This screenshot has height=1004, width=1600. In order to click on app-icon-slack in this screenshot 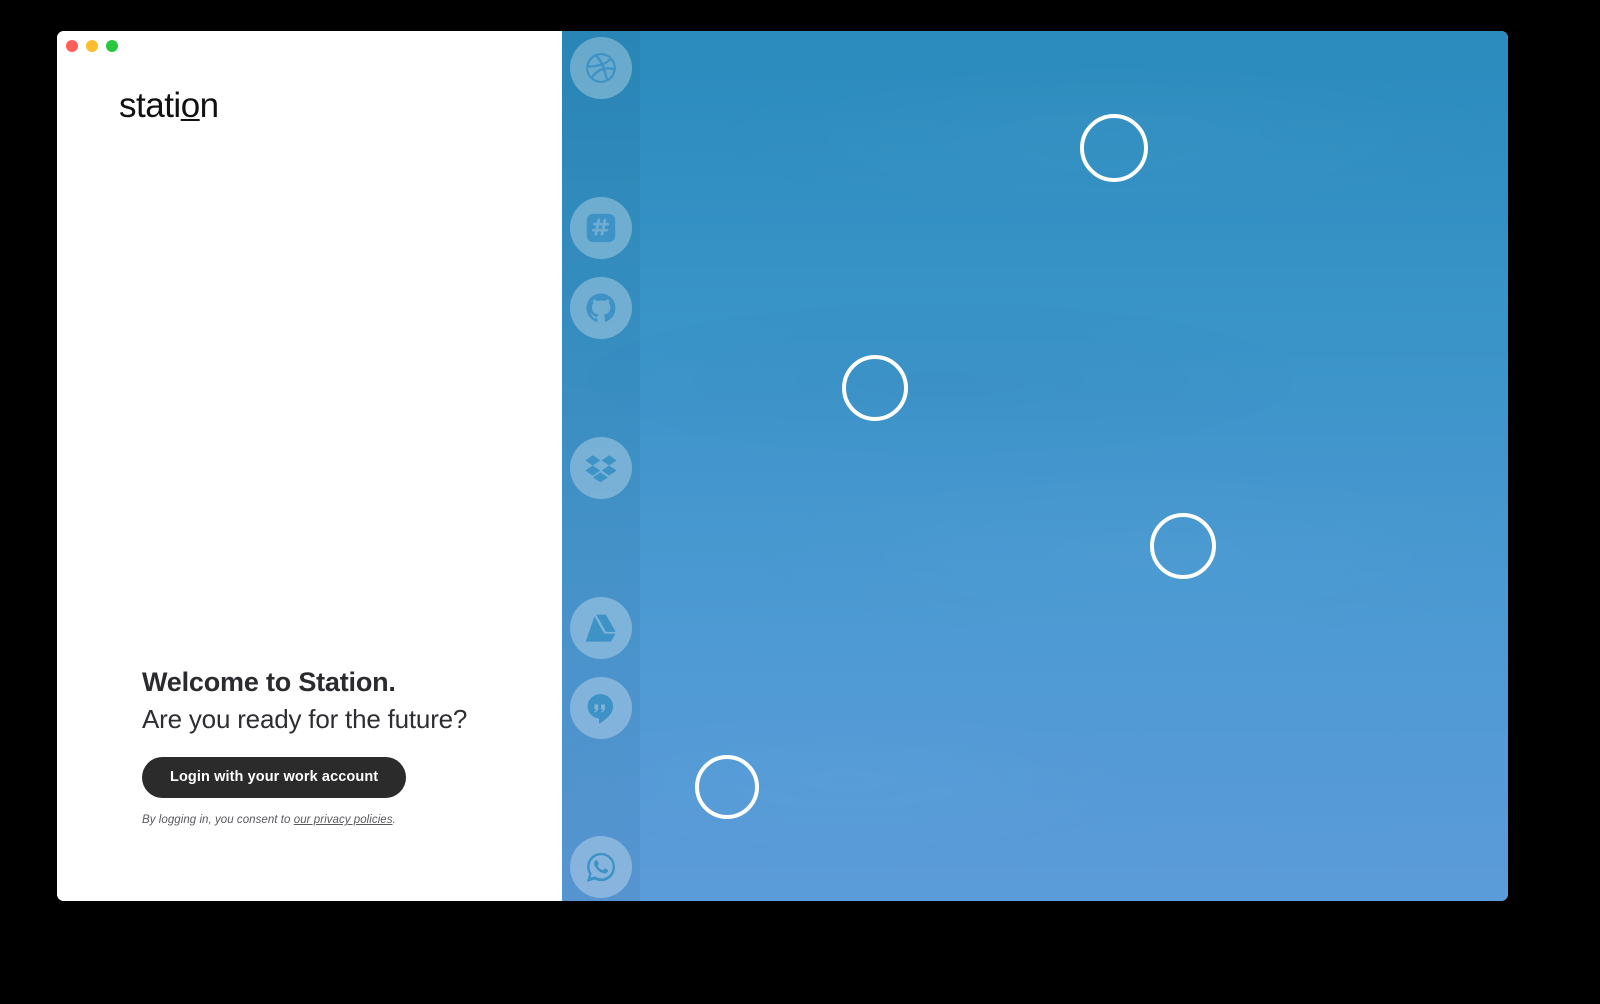, I will do `click(601, 228)`.